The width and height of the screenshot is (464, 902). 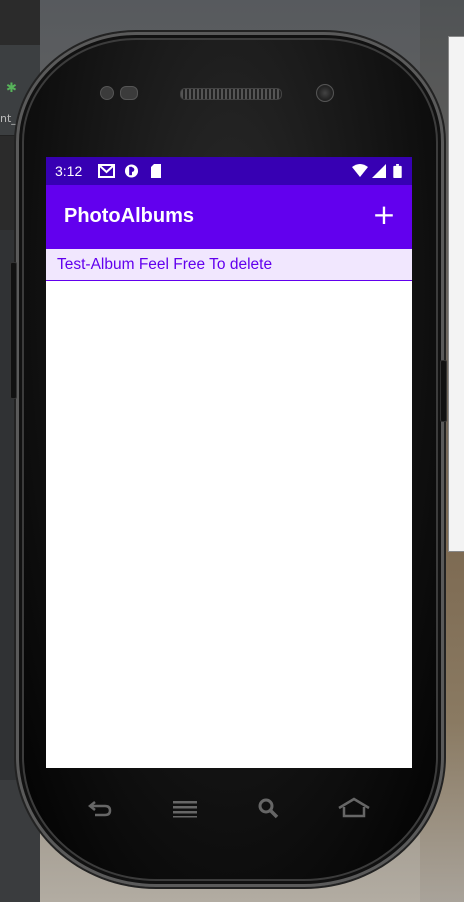 I want to click on bug-icon: ✱, so click(x=13, y=89).